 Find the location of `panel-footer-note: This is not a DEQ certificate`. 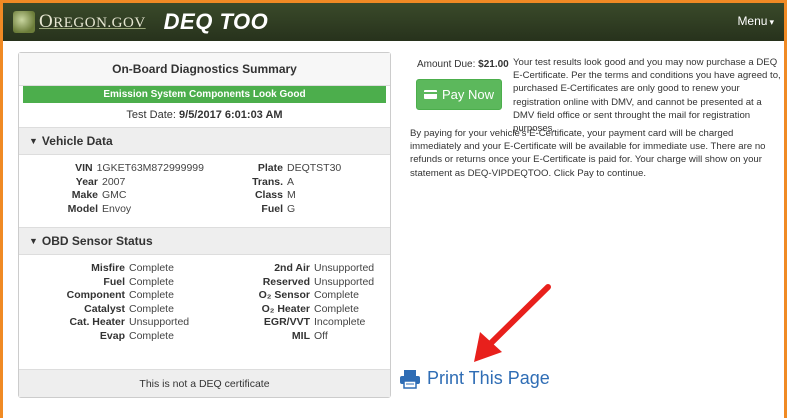

panel-footer-note: This is not a DEQ certificate is located at coordinates (204, 383).